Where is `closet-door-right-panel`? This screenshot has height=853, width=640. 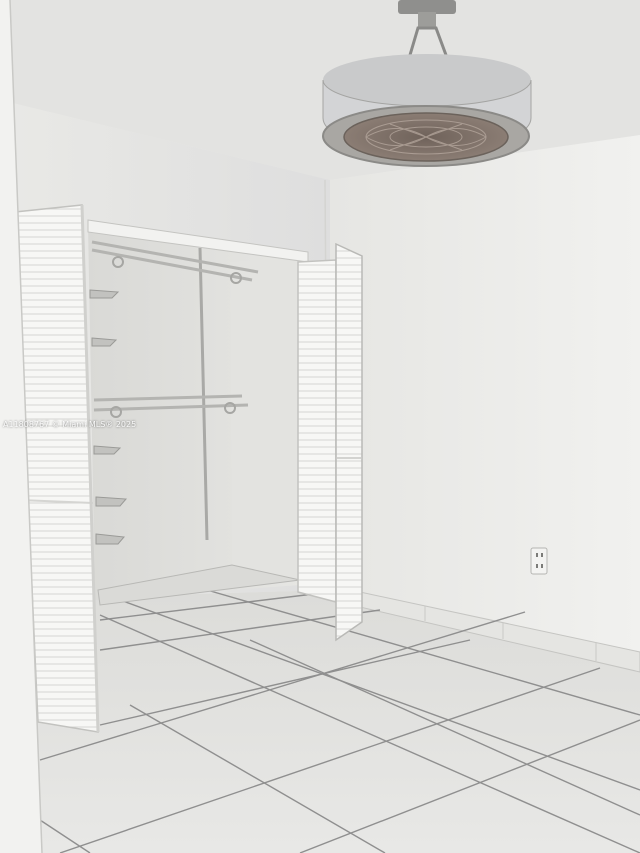 closet-door-right-panel is located at coordinates (349, 442).